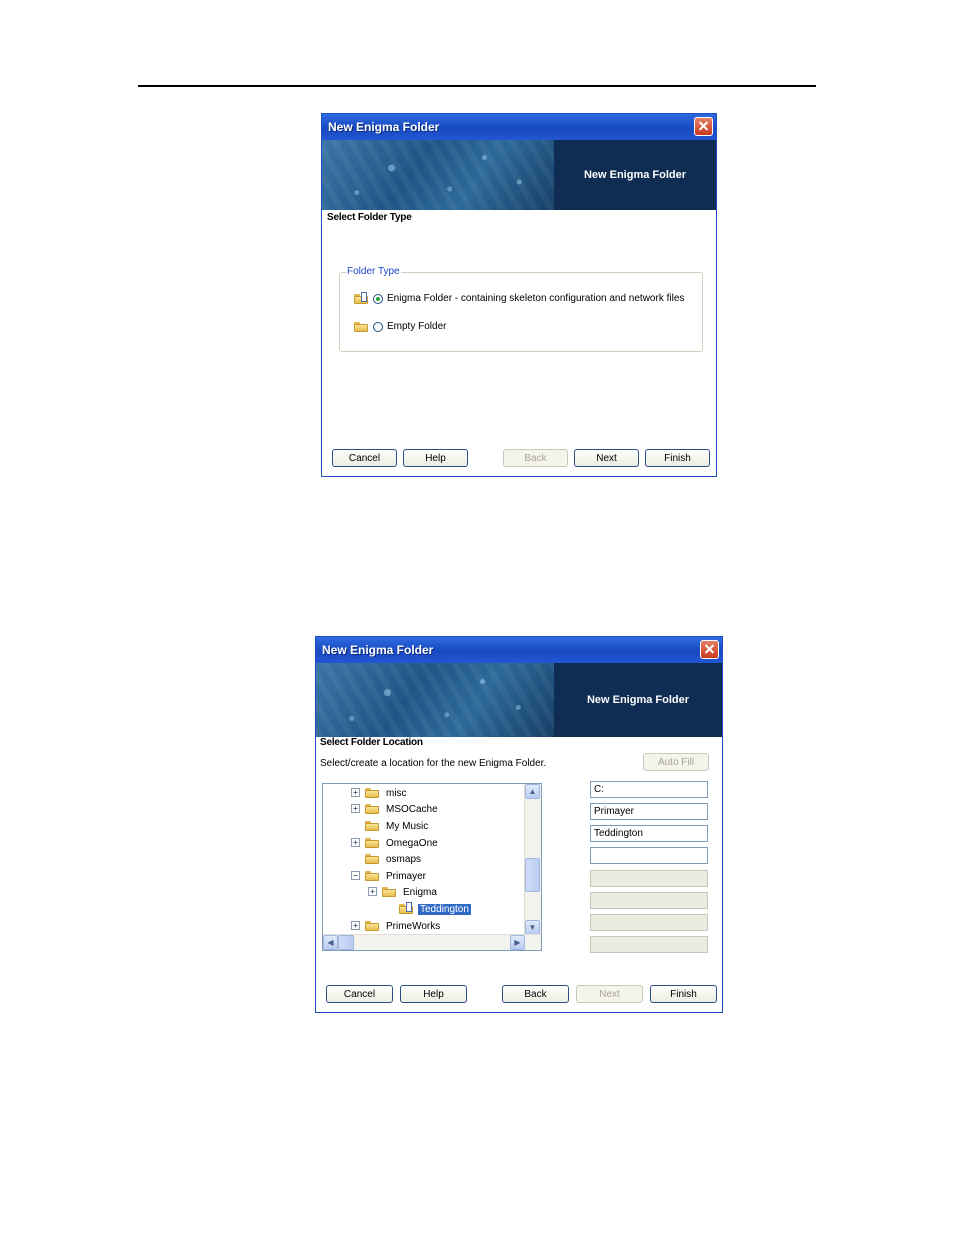 Image resolution: width=954 pixels, height=1235 pixels. What do you see at coordinates (649, 855) in the screenshot?
I see `path-level-4-field` at bounding box center [649, 855].